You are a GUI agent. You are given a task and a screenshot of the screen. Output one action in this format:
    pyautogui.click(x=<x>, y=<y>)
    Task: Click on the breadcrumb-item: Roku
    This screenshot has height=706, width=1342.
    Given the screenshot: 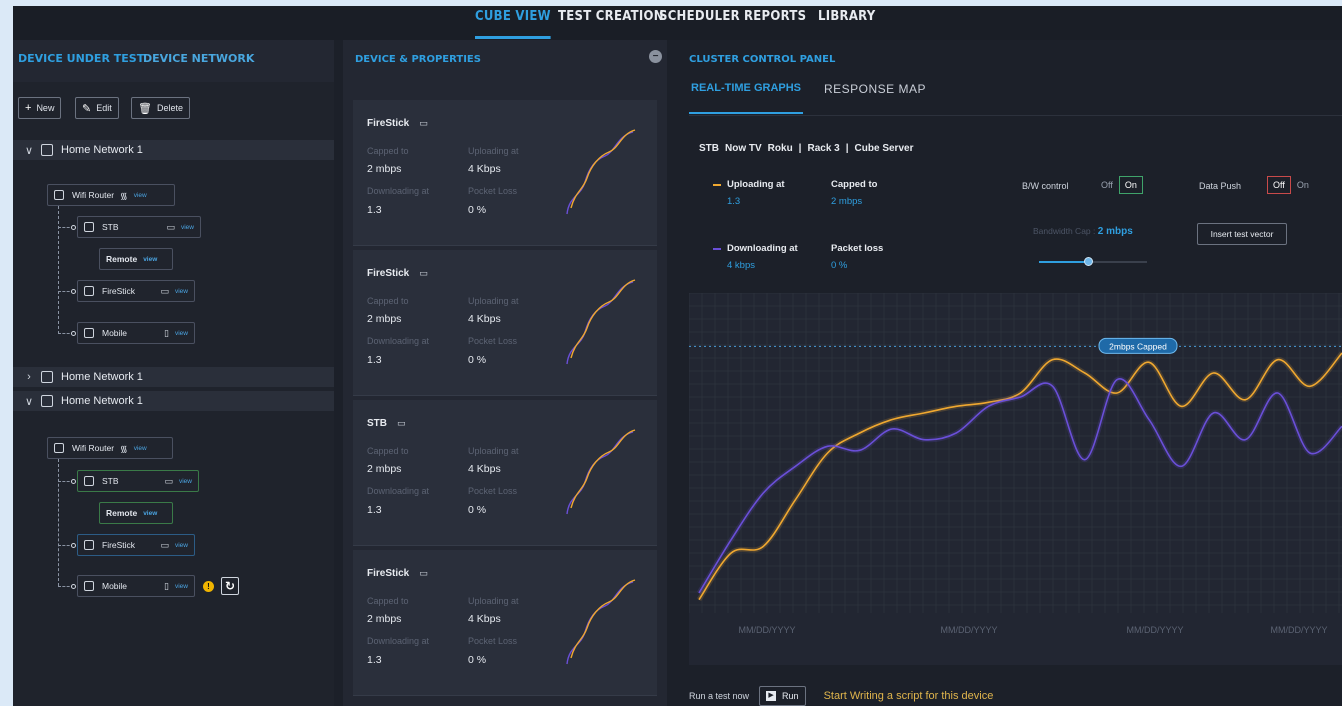 What is the action you would take?
    pyautogui.click(x=780, y=148)
    